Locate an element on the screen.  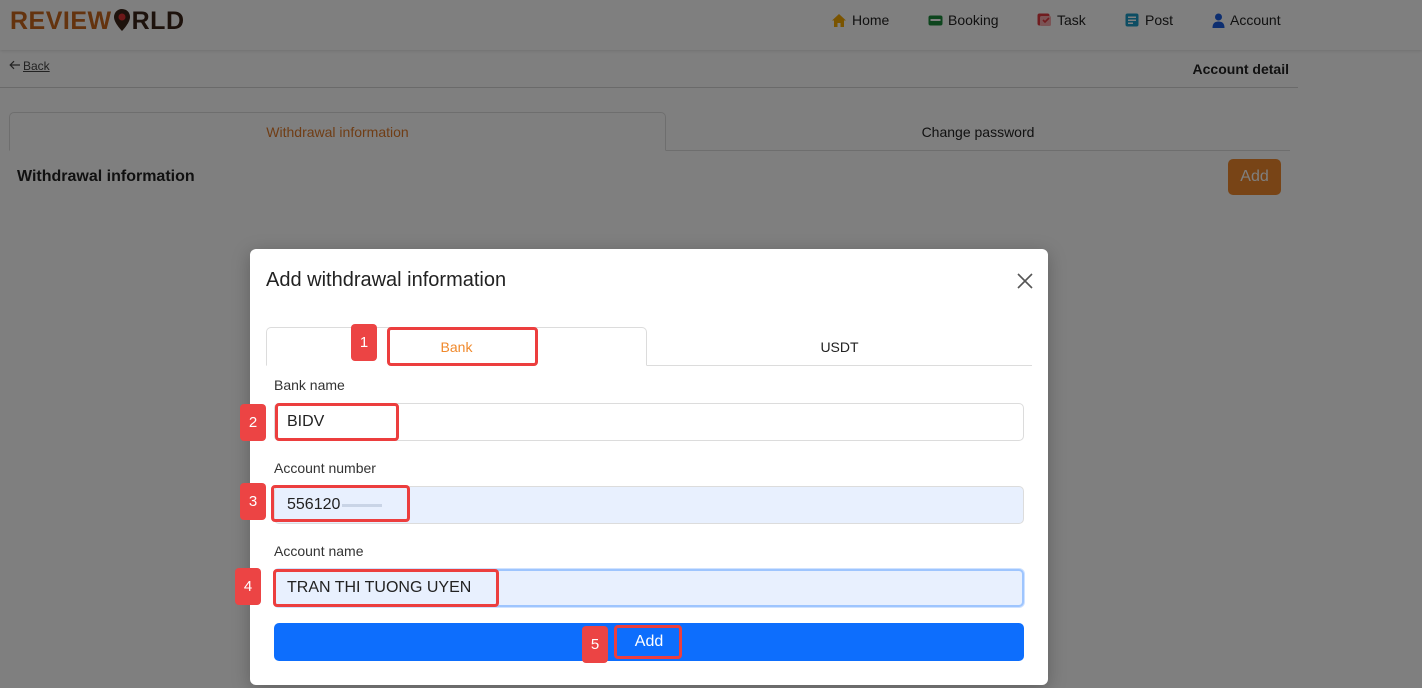
close-icon is located at coordinates (1025, 281).